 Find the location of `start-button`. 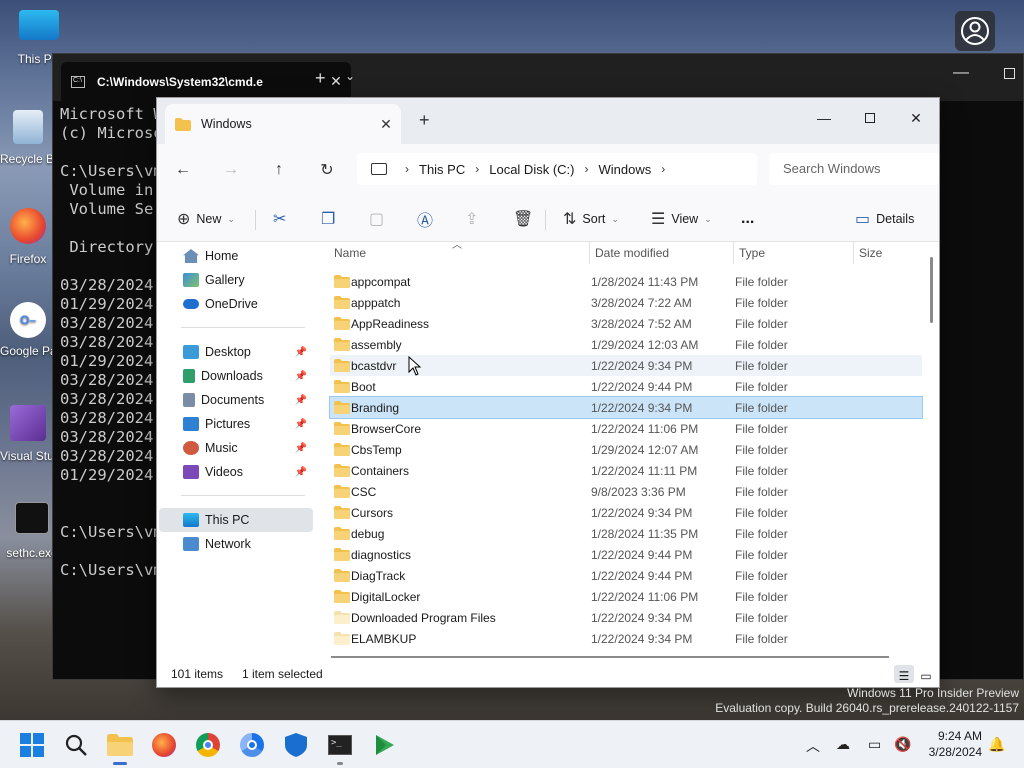

start-button is located at coordinates (32, 745).